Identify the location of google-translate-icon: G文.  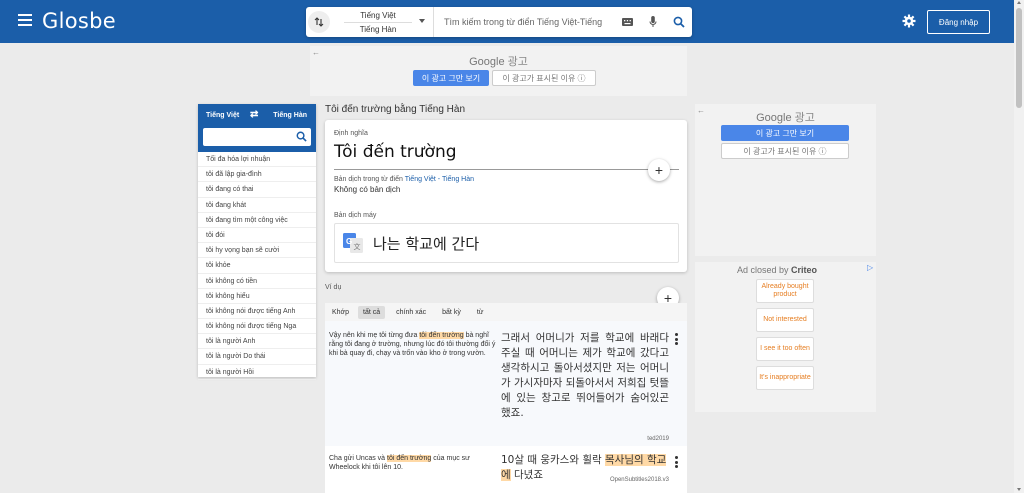
(353, 243).